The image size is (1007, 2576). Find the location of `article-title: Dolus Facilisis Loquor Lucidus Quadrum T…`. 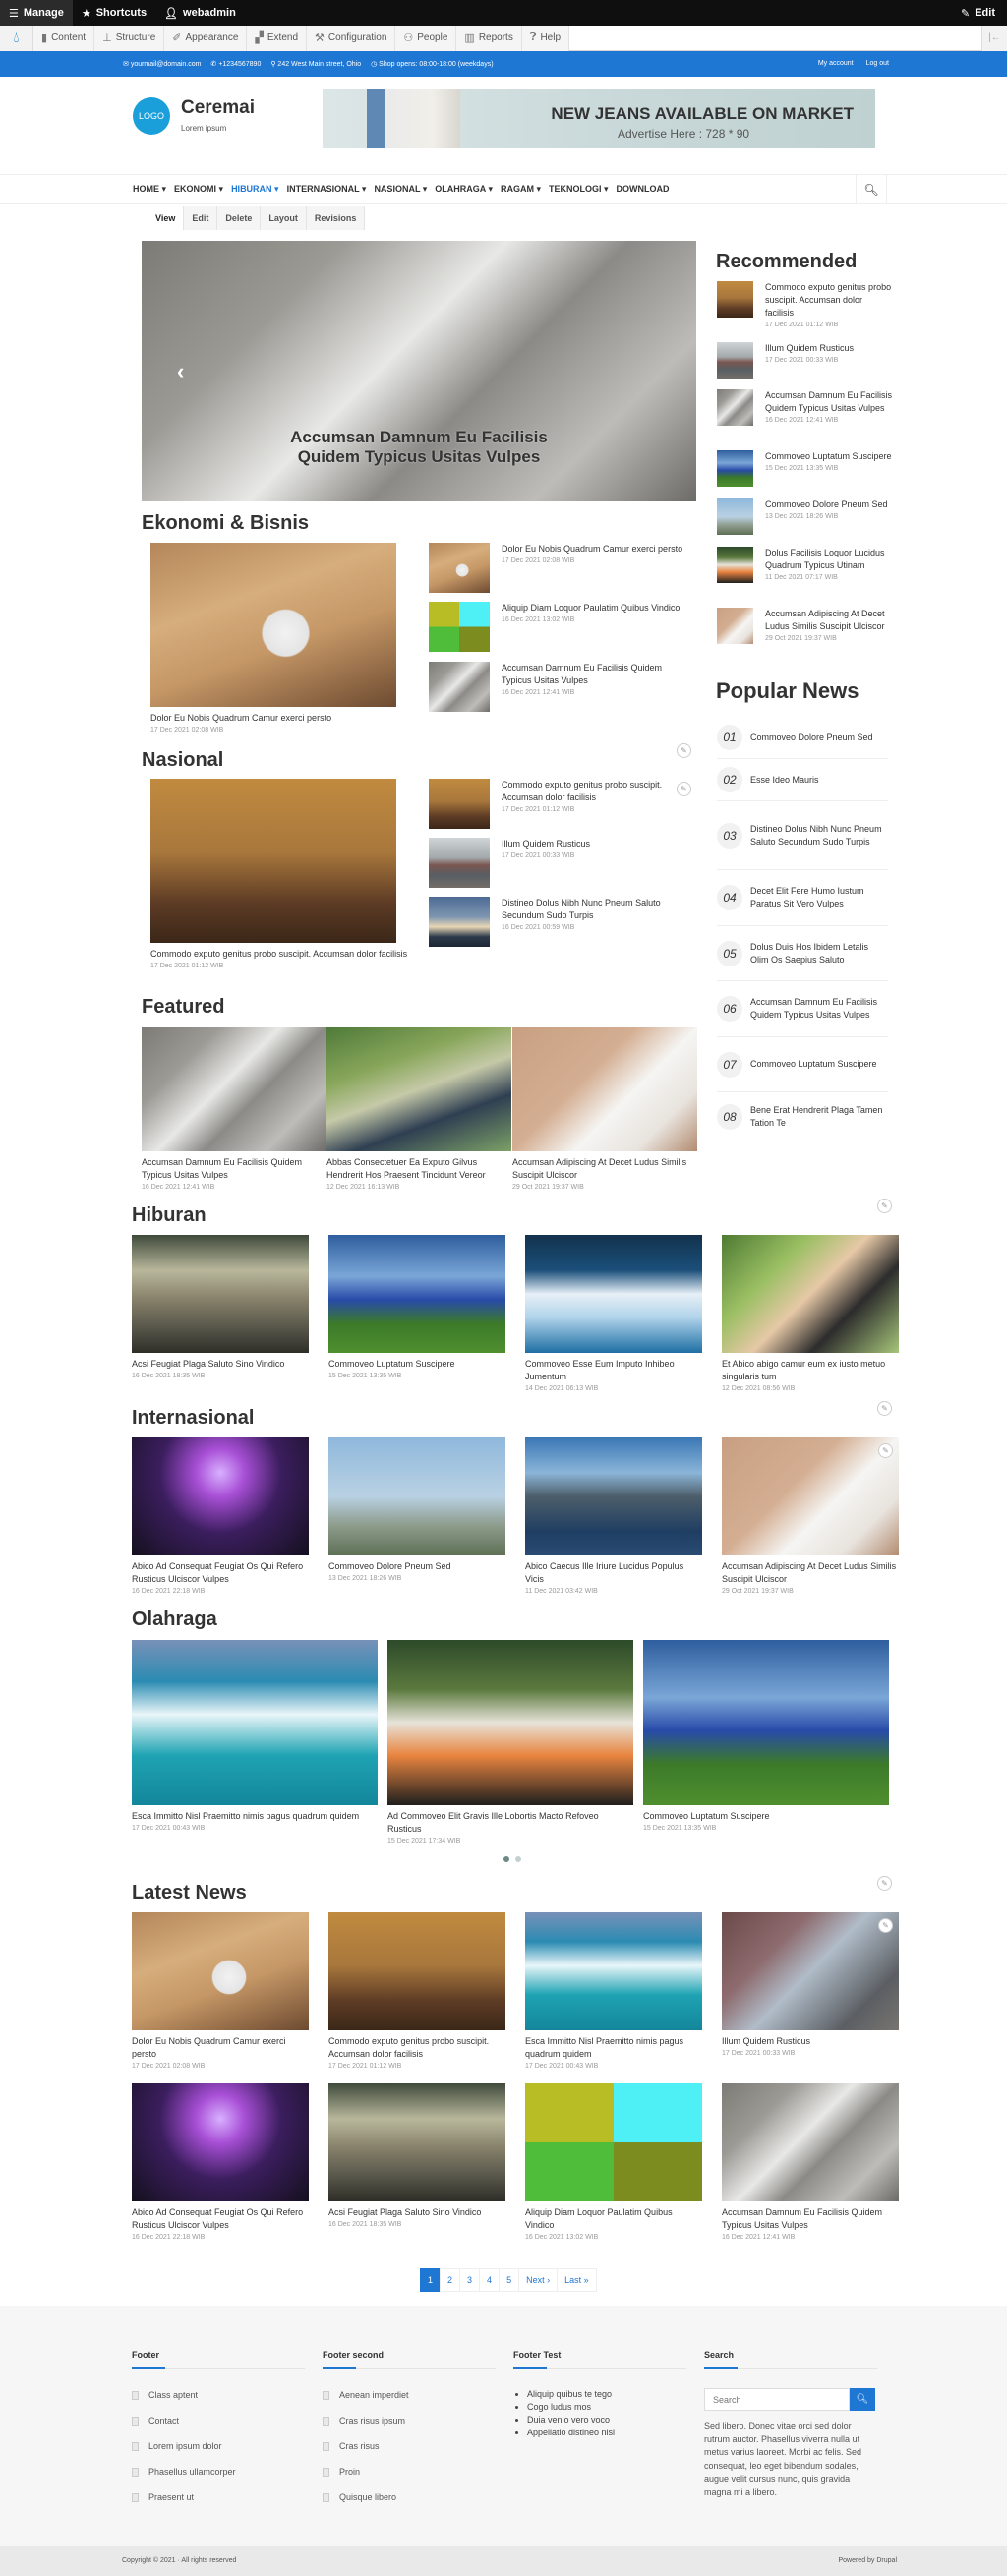

article-title: Dolus Facilisis Loquor Lucidus Quadrum T… is located at coordinates (829, 559).